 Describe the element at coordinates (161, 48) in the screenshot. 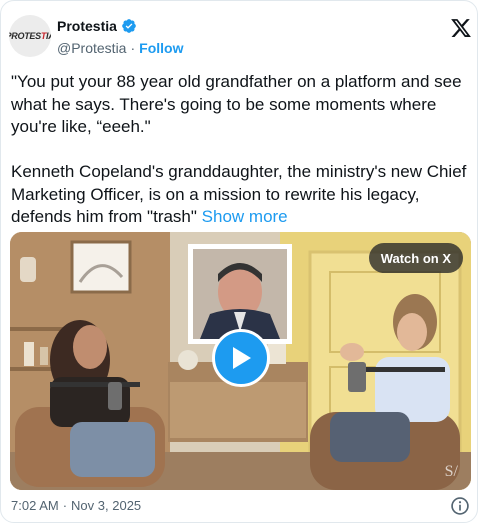

I see `follow-button: Follow` at that location.